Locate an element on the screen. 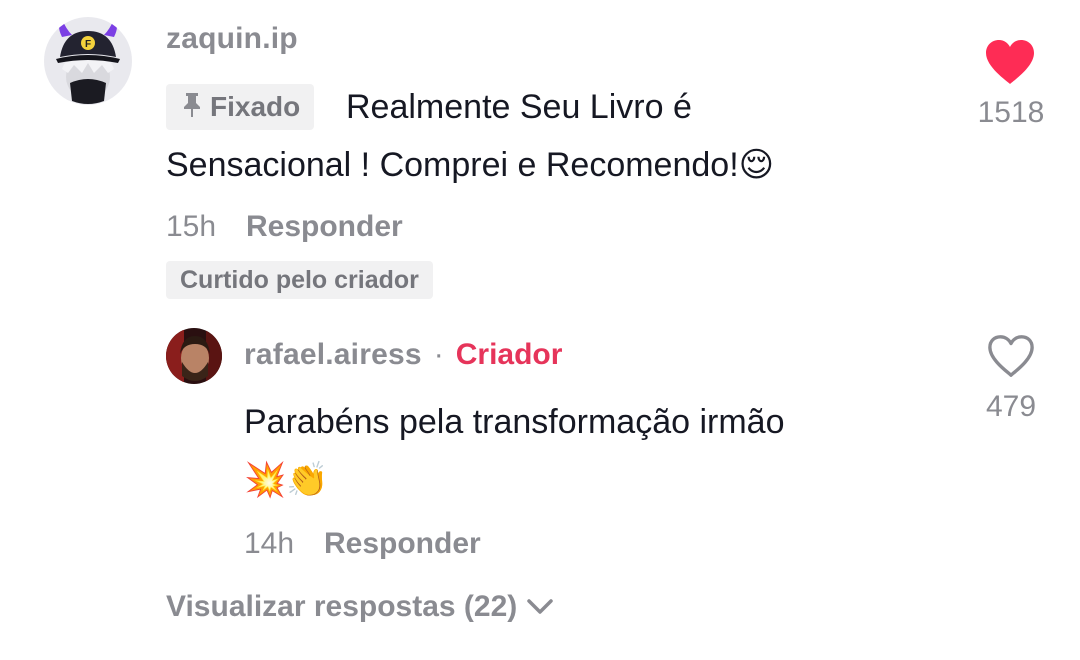 The height and width of the screenshot is (660, 1080). avatar-rafael is located at coordinates (194, 356).